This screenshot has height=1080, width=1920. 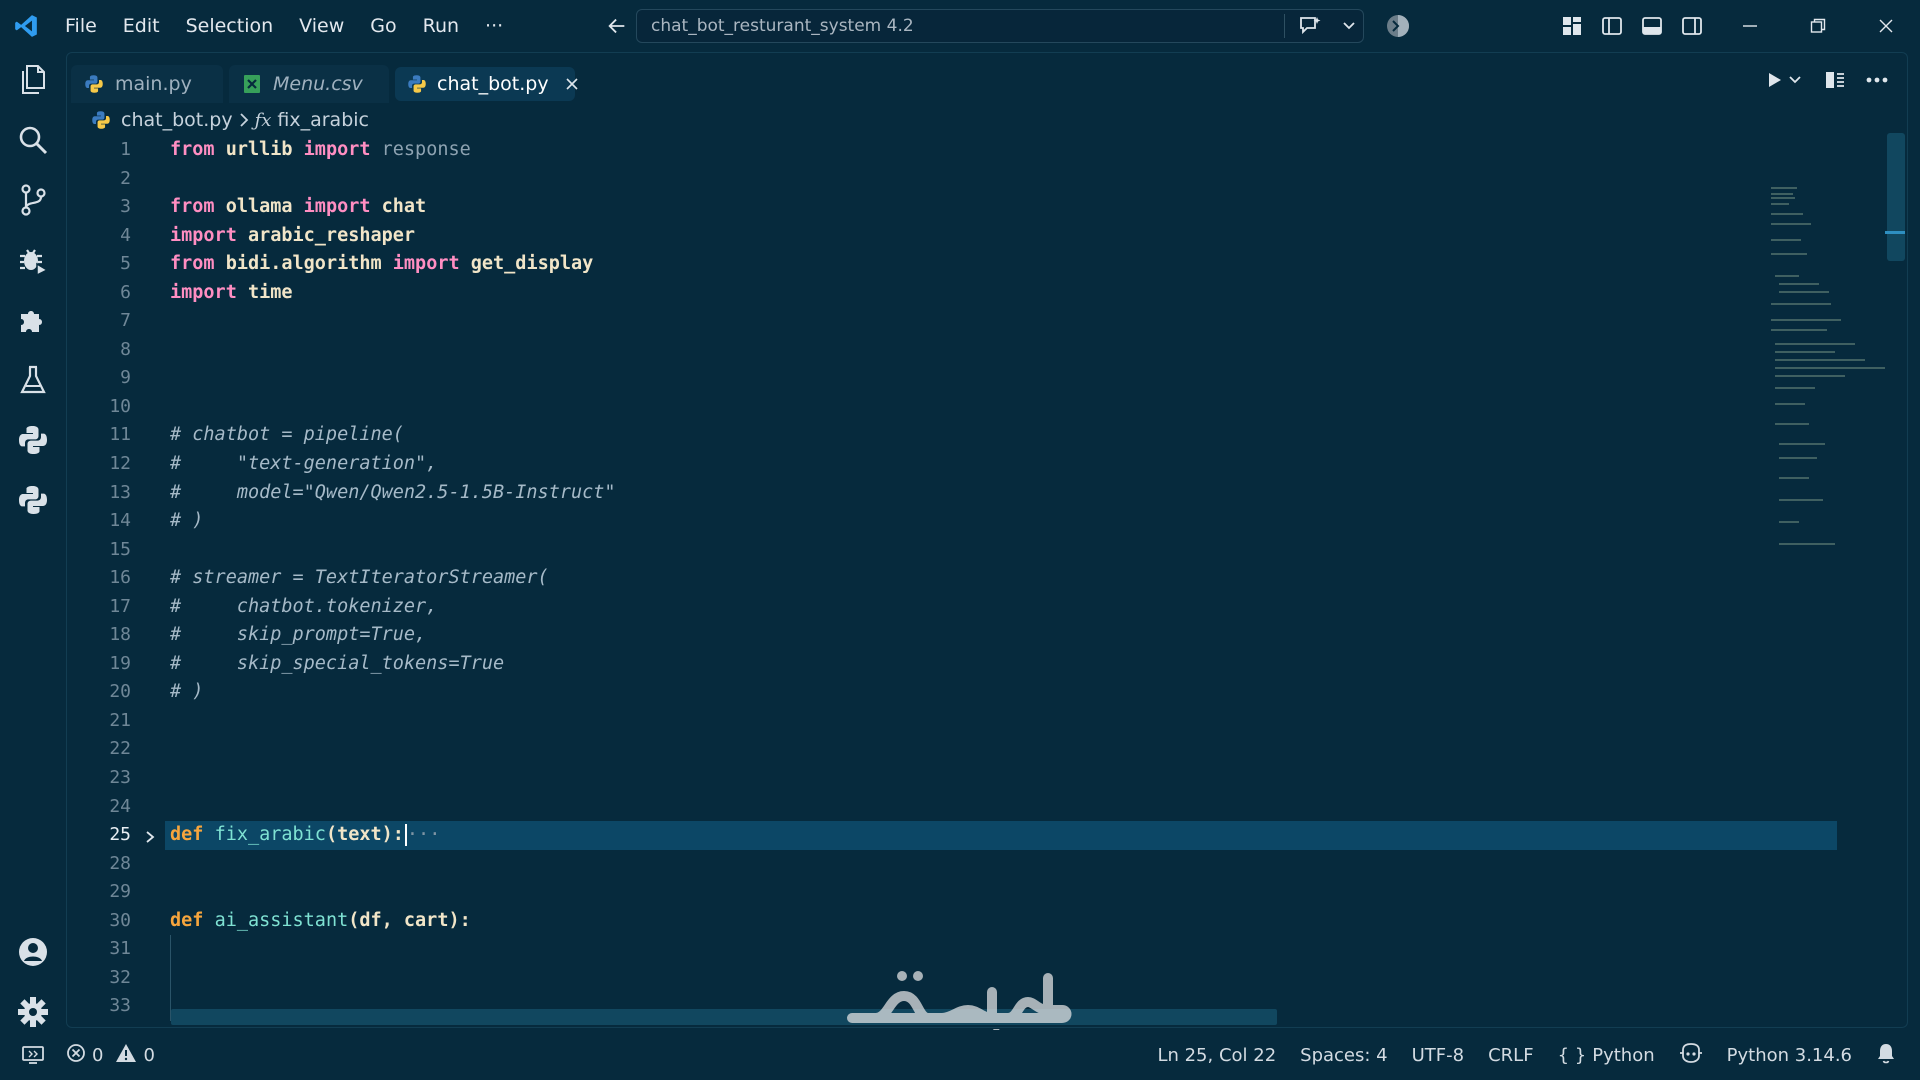 I want to click on line-number: 20, so click(x=120, y=692).